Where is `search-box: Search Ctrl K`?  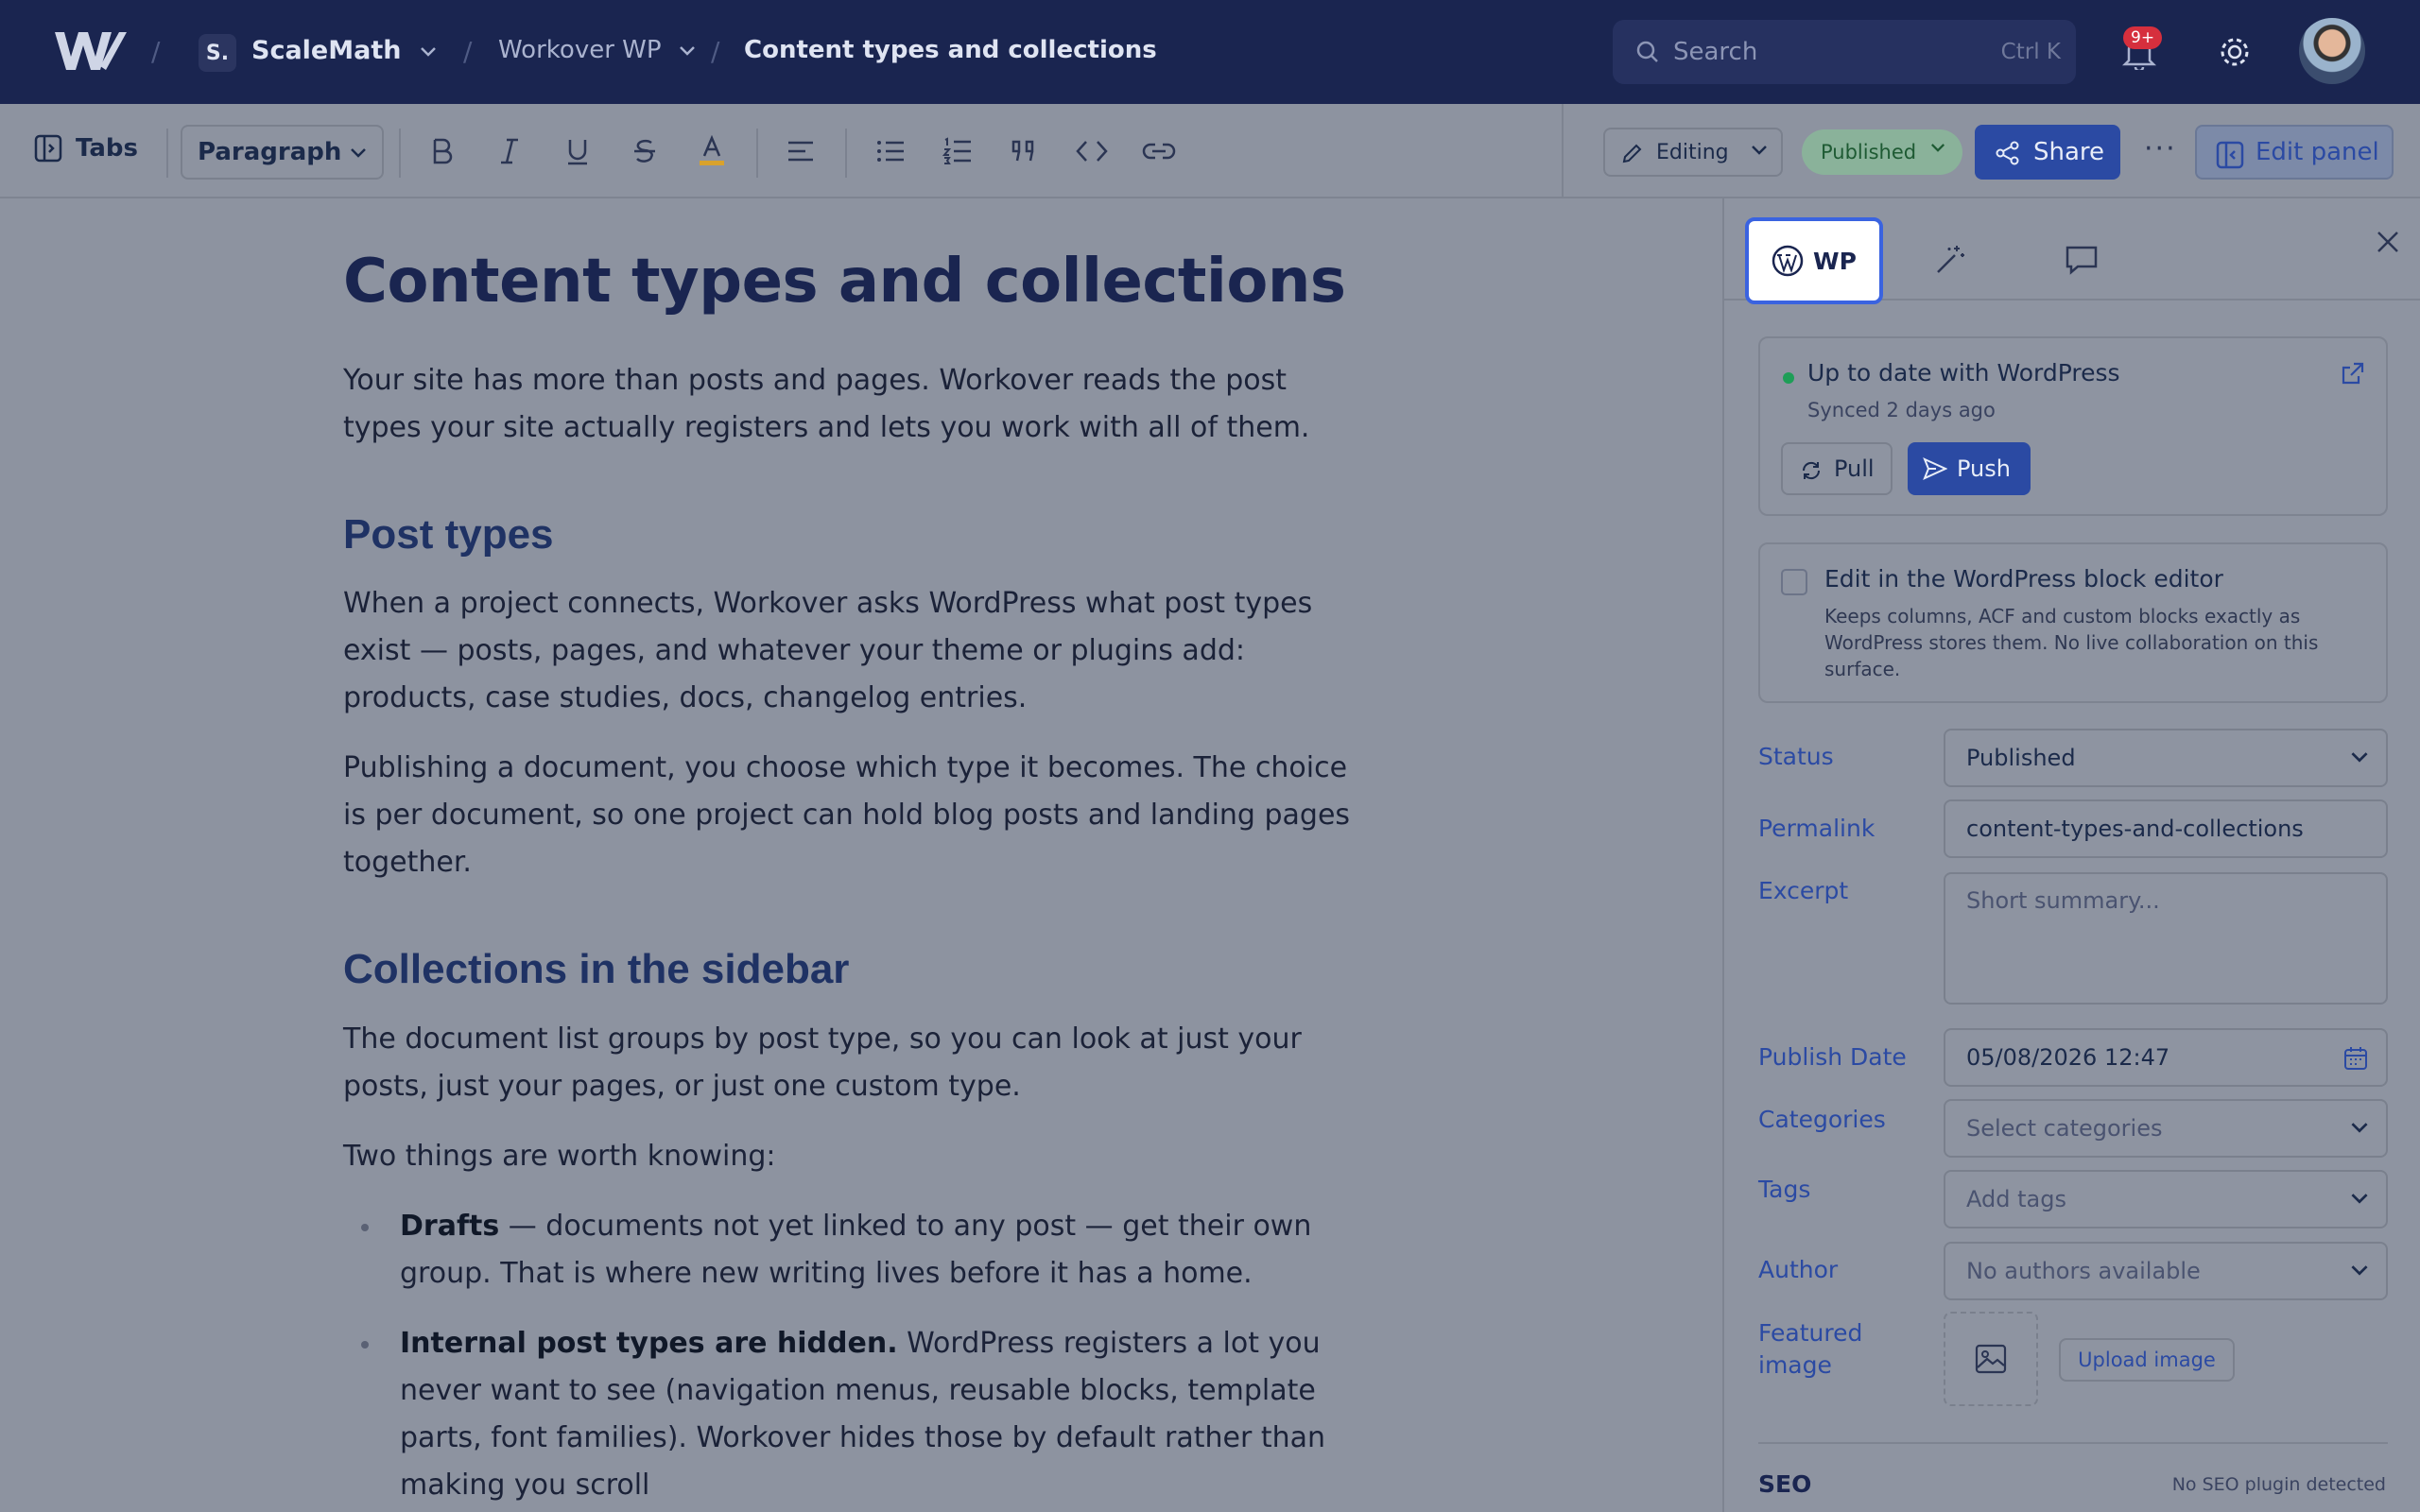 search-box: Search Ctrl K is located at coordinates (1844, 52).